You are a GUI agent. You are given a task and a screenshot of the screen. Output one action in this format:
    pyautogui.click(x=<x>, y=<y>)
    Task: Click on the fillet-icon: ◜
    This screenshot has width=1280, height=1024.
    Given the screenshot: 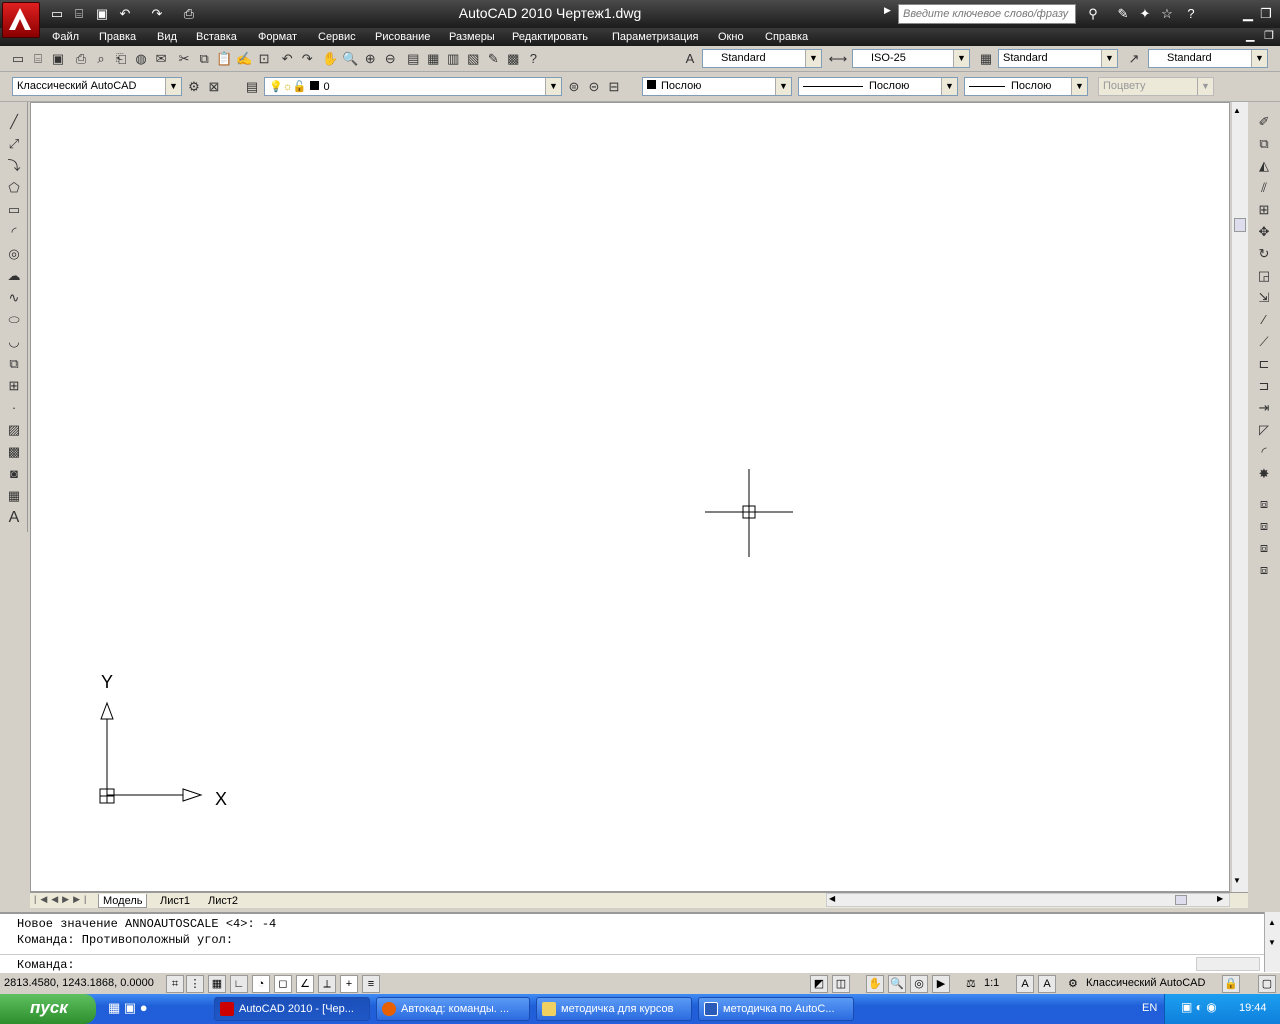 What is the action you would take?
    pyautogui.click(x=1264, y=452)
    